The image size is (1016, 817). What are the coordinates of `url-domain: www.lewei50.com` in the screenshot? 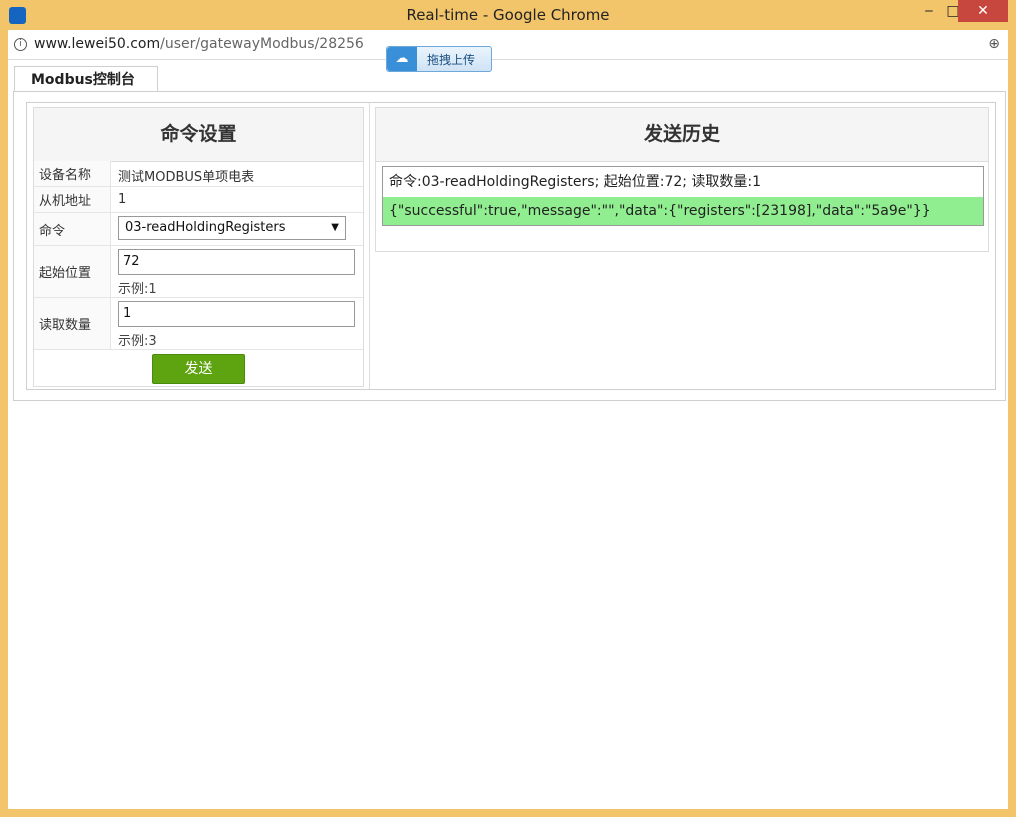 It's located at (97, 44).